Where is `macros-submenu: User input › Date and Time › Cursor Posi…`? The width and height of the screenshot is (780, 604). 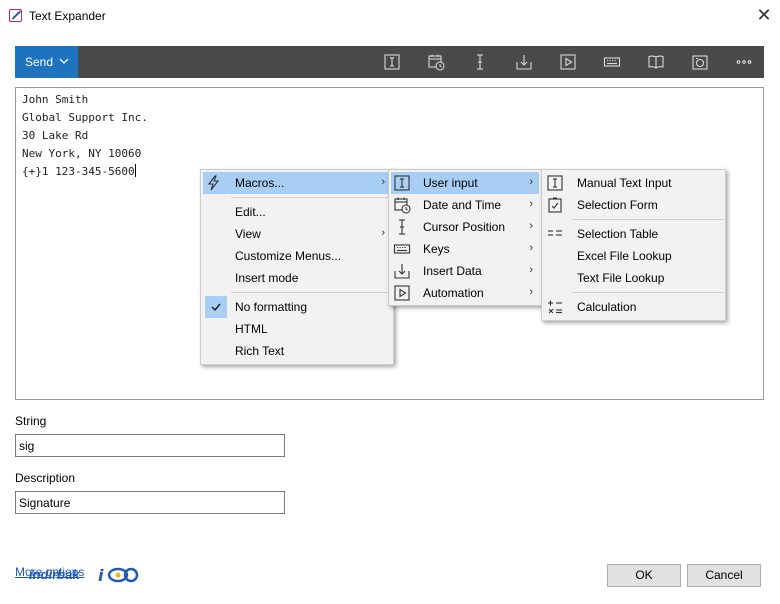 macros-submenu: User input › Date and Time › Cursor Posi… is located at coordinates (465, 237).